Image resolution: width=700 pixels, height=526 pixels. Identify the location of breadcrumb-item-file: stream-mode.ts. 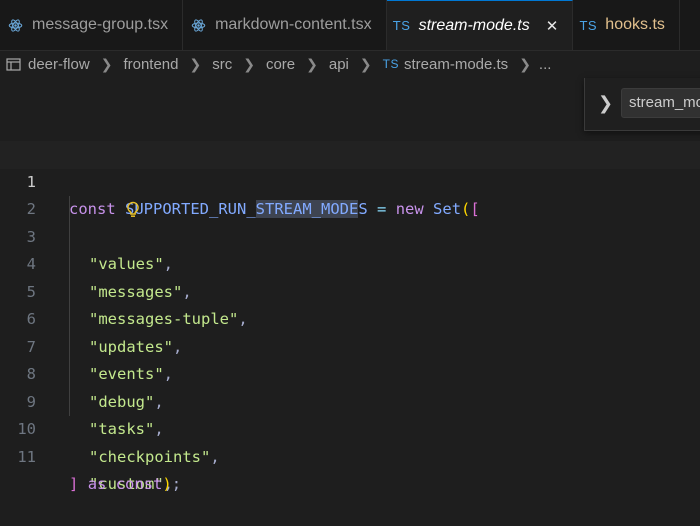
(456, 64).